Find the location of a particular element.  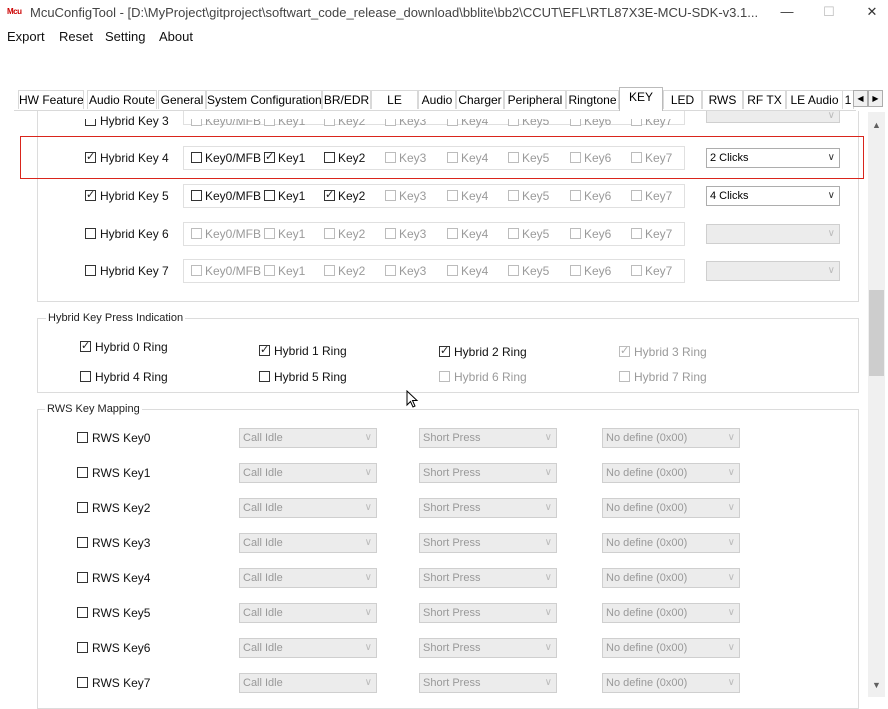

tab-scroll-right-icon: ▶ is located at coordinates (875, 98).